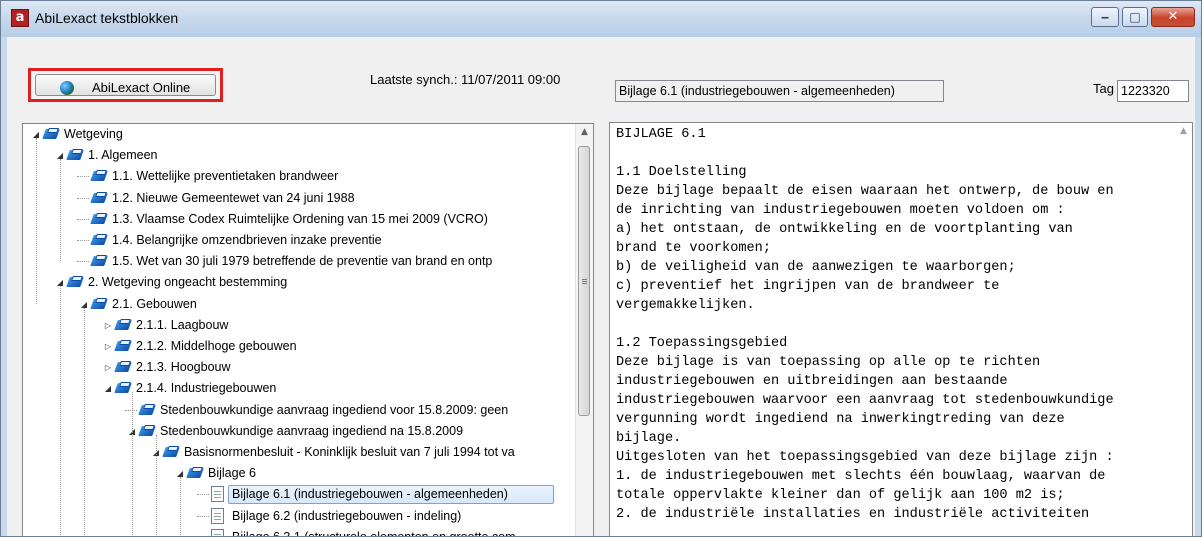  Describe the element at coordinates (299, 134) in the screenshot. I see `tree-item: ◢ Wetgeving` at that location.